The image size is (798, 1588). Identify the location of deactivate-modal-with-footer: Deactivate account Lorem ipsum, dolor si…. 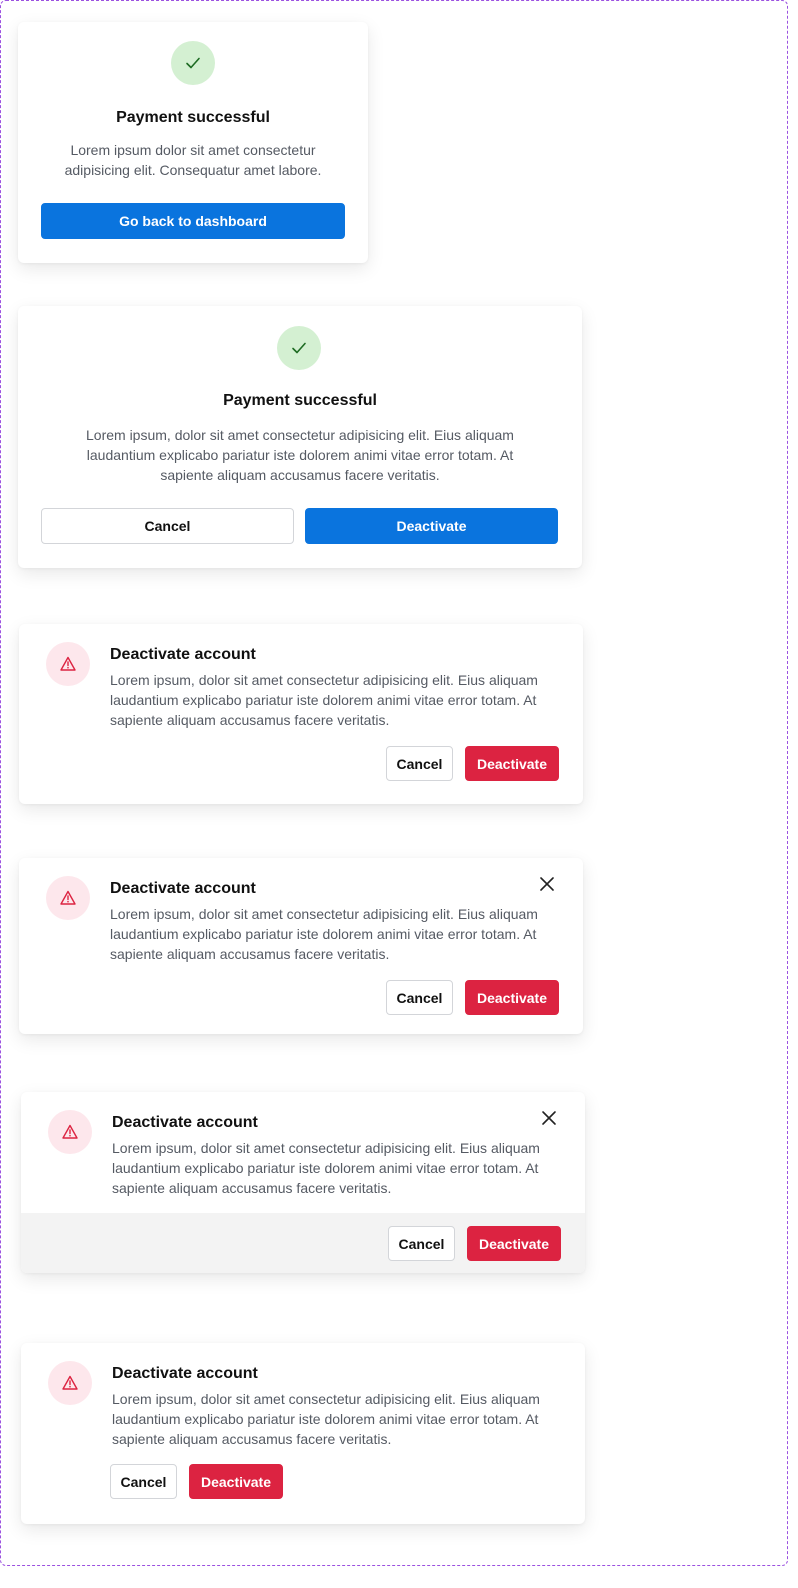
(303, 1182).